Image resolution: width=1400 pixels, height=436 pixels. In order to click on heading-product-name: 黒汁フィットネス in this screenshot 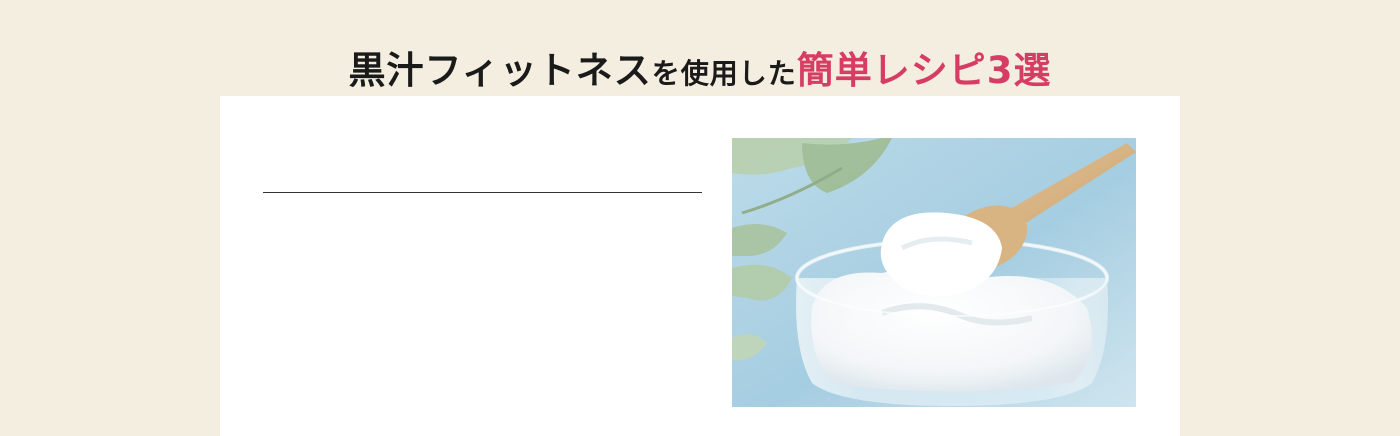, I will do `click(500, 71)`.